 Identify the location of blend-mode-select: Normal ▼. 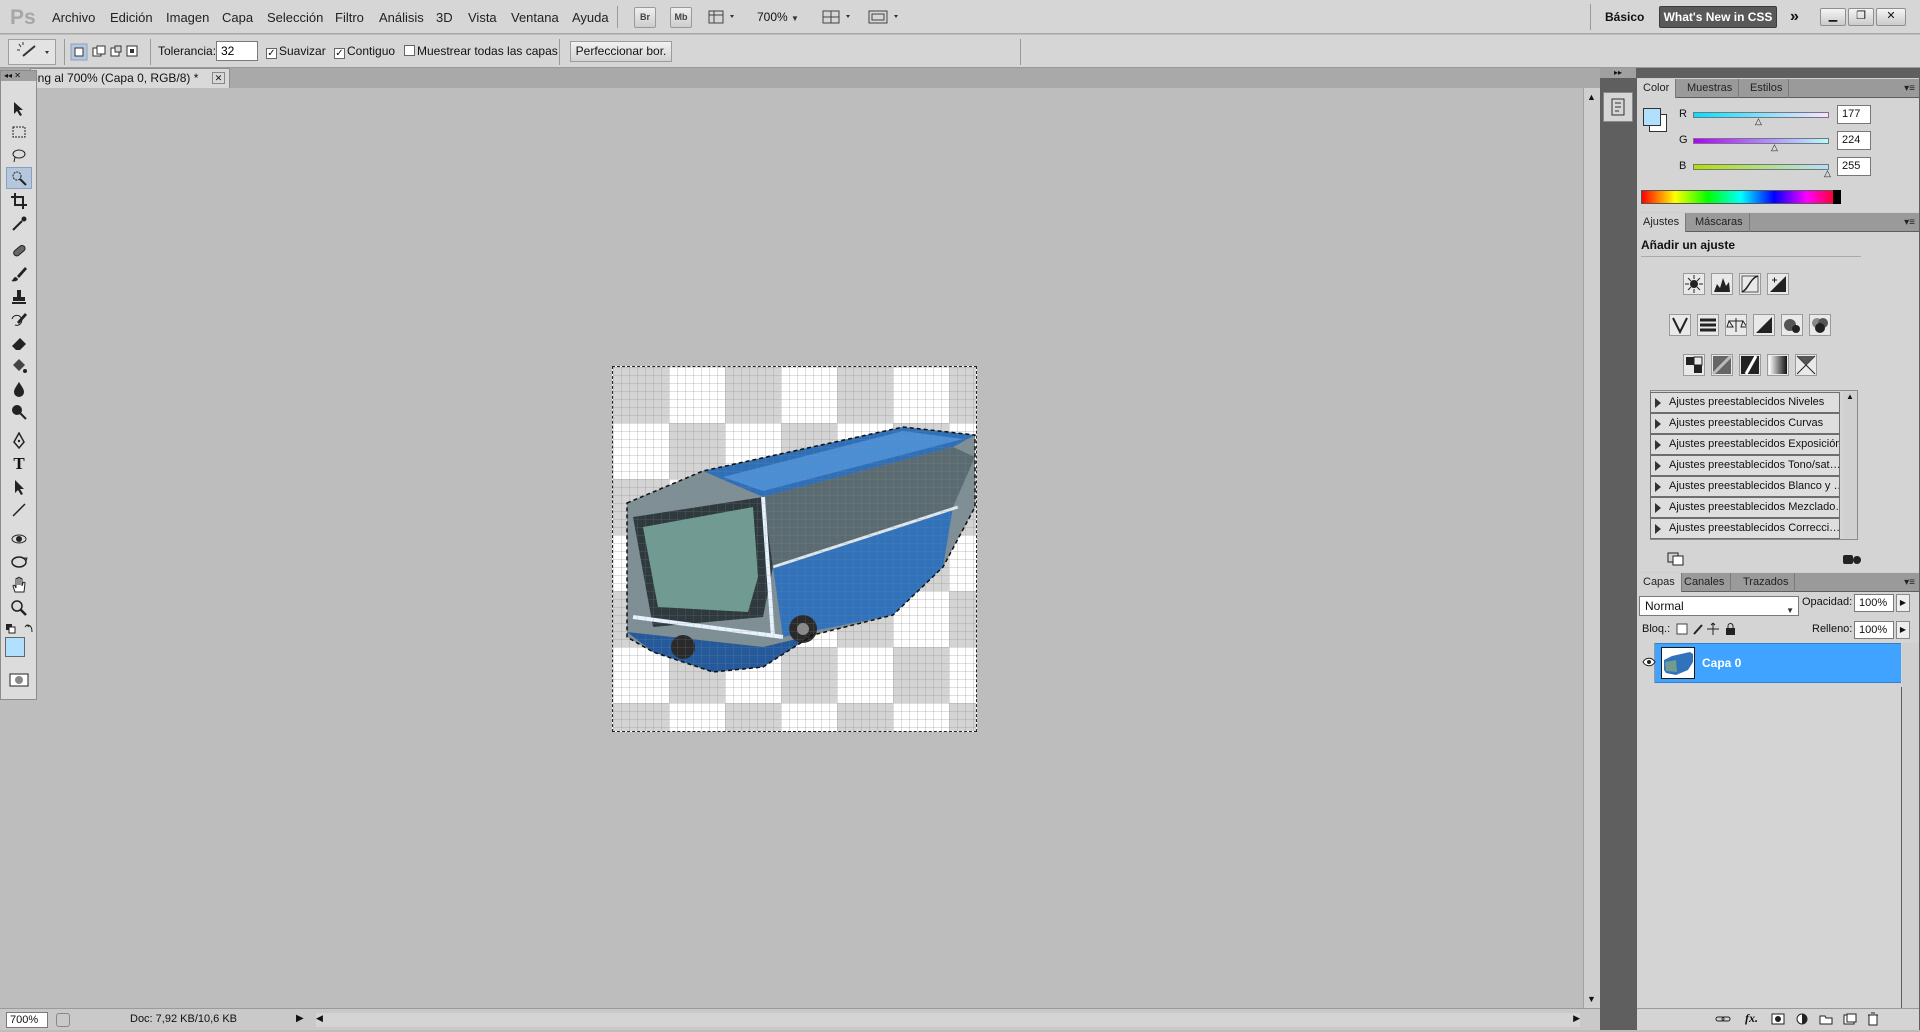
(1719, 606).